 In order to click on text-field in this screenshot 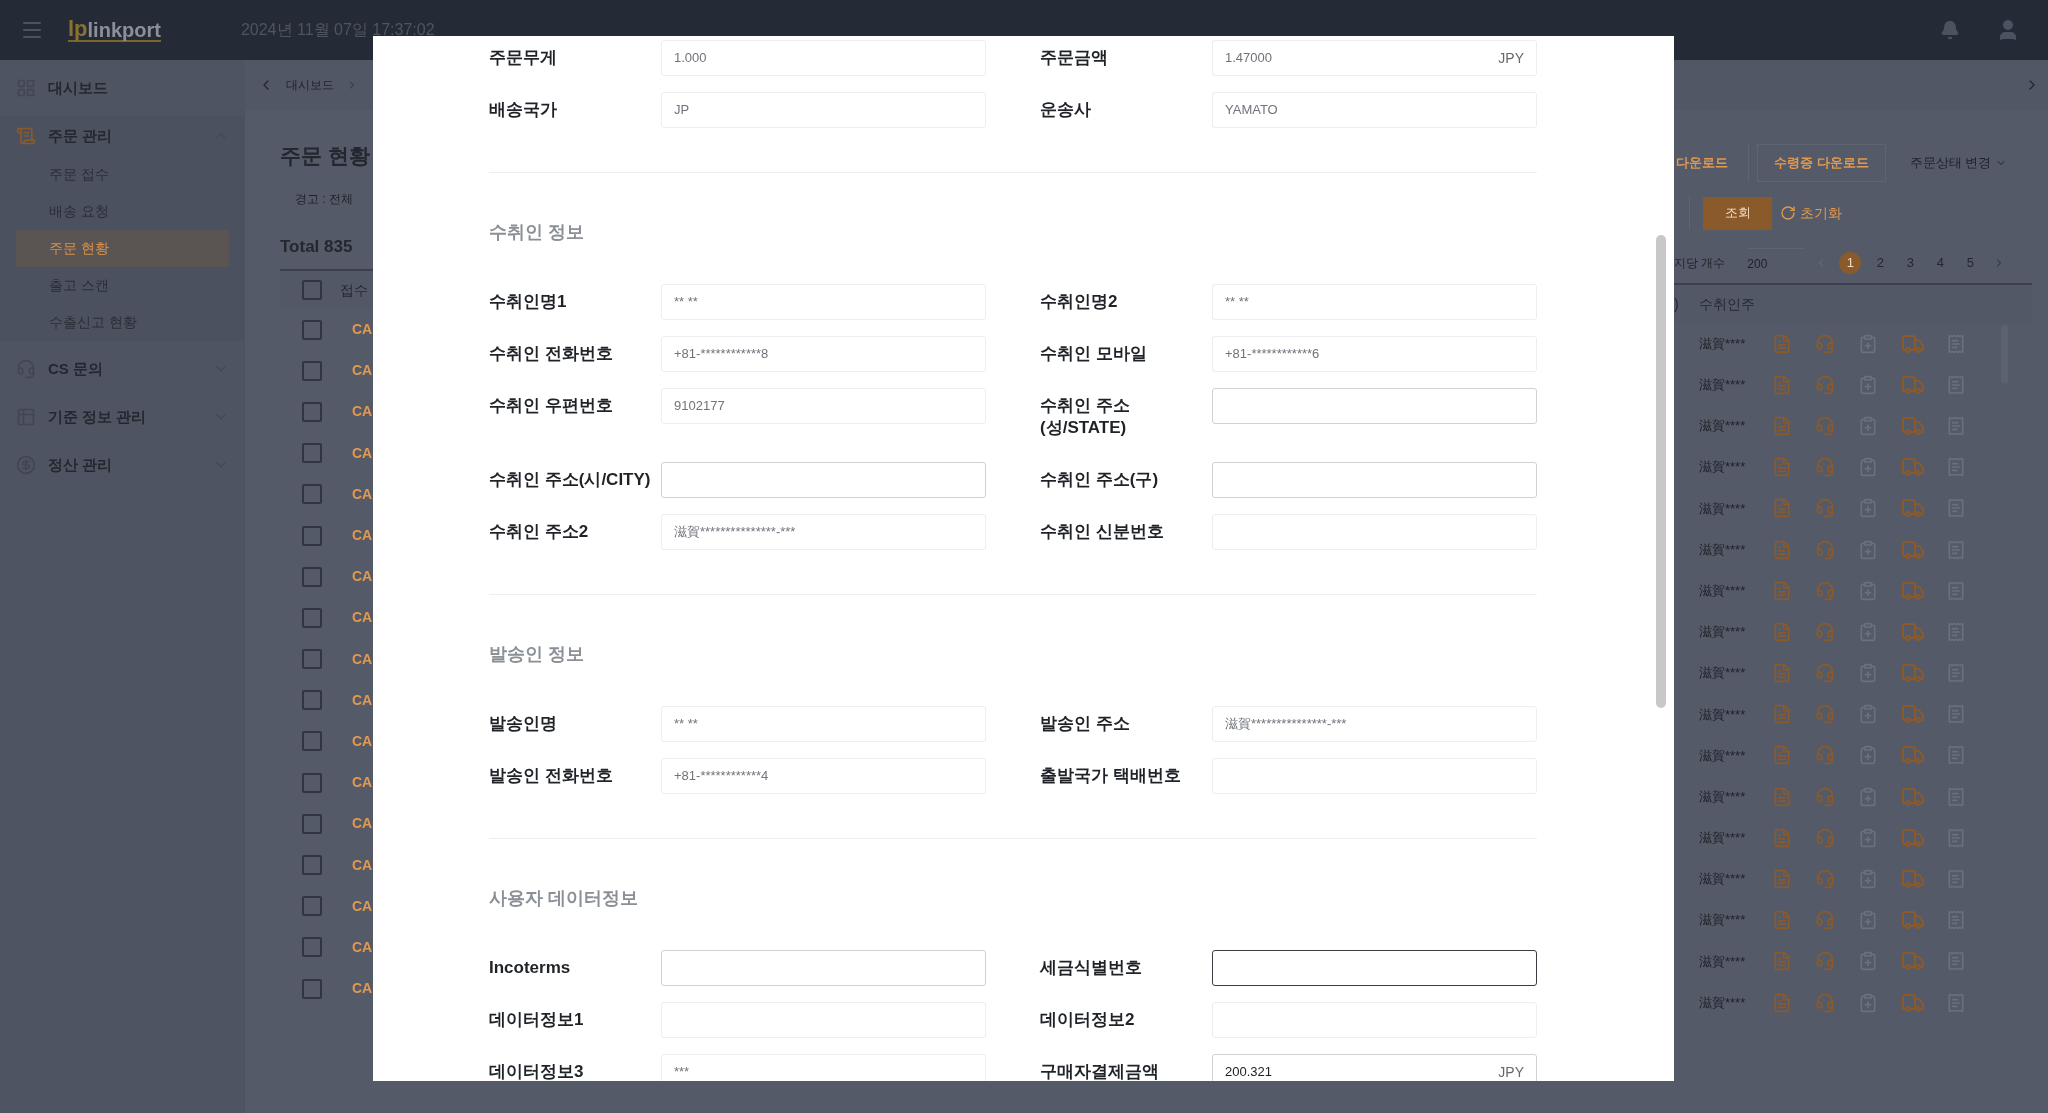, I will do `click(1374, 968)`.